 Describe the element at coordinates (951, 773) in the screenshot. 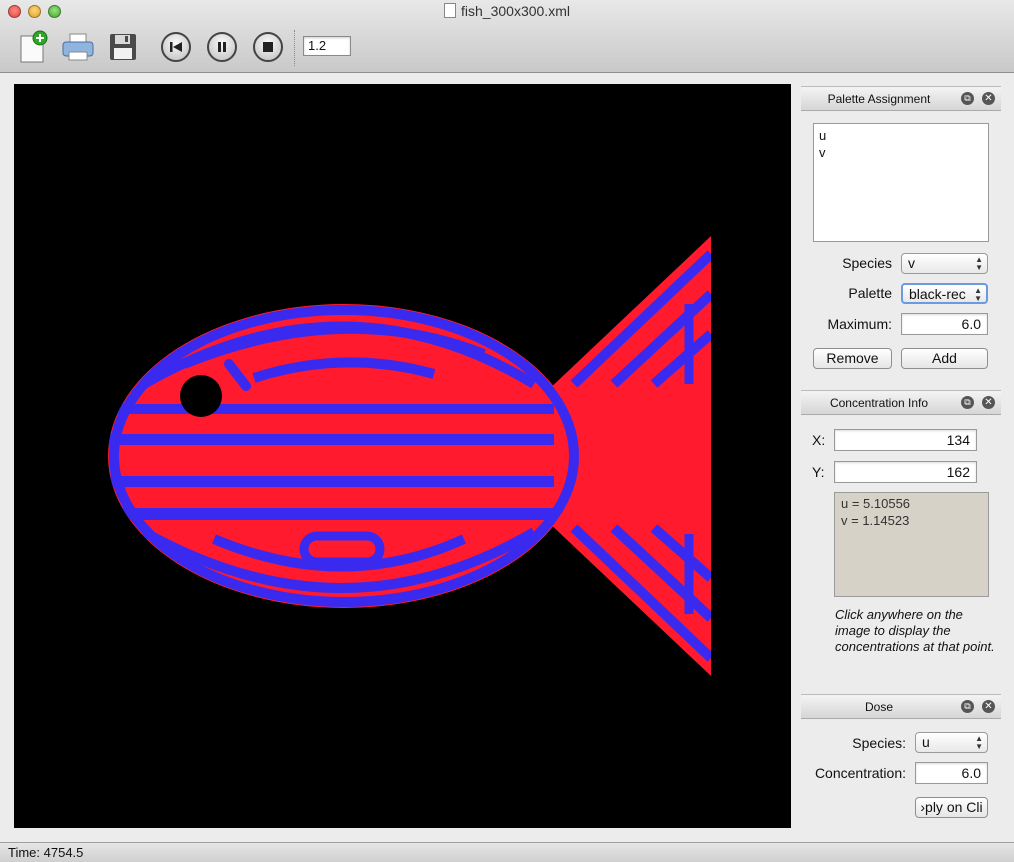

I see `concentration-input: 6.0` at that location.